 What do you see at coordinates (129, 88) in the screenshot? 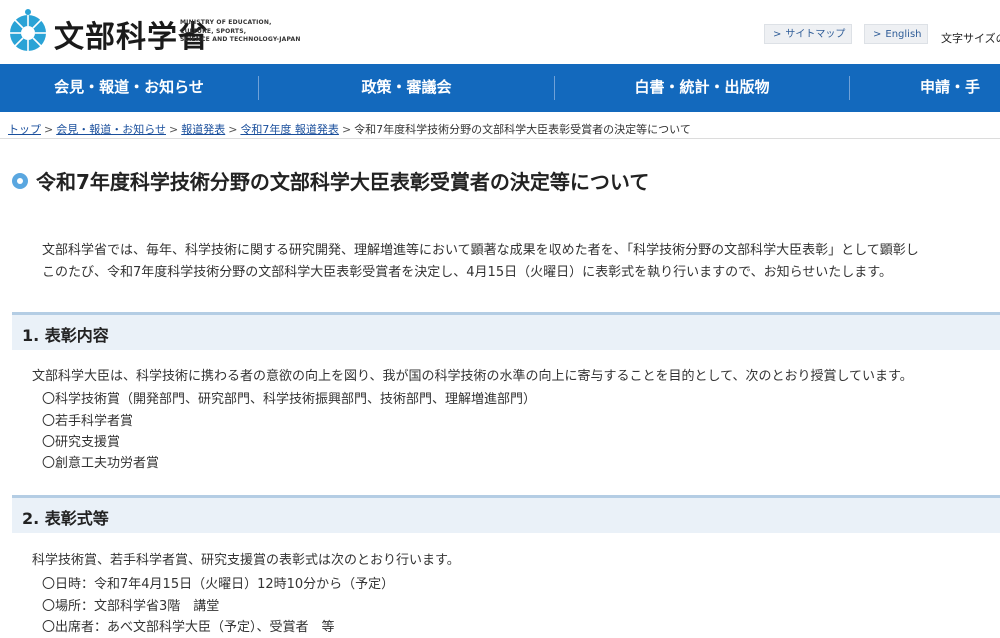
I see `nav-item-press: 会見・報道・お知らせ` at bounding box center [129, 88].